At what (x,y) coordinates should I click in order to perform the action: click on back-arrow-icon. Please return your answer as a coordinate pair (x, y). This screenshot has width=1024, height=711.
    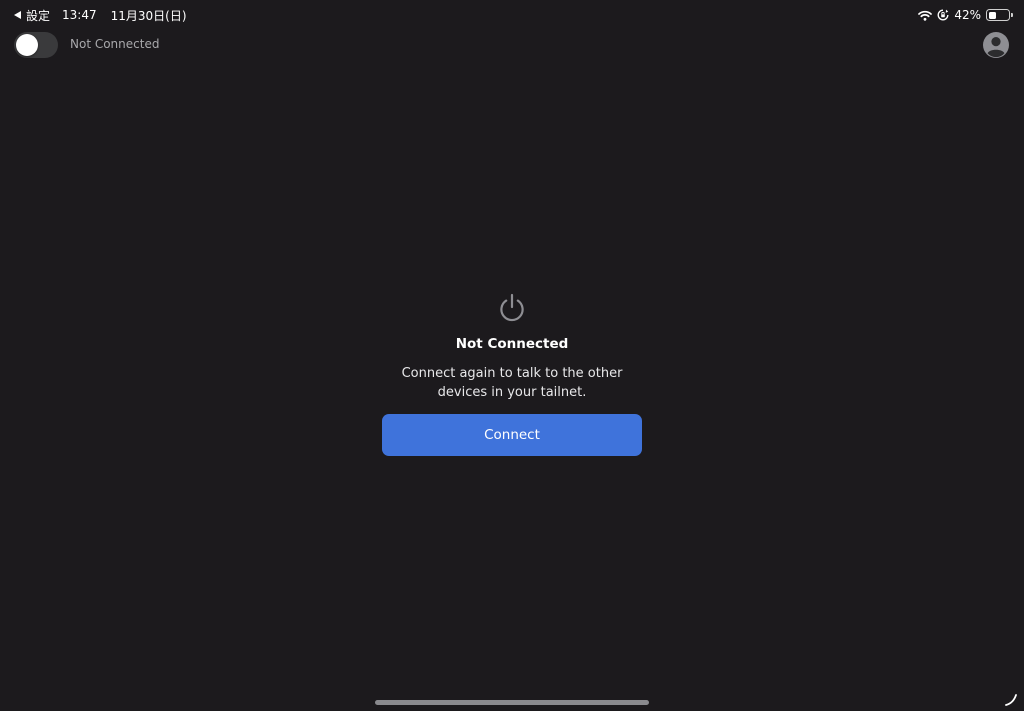
    Looking at the image, I should click on (17, 15).